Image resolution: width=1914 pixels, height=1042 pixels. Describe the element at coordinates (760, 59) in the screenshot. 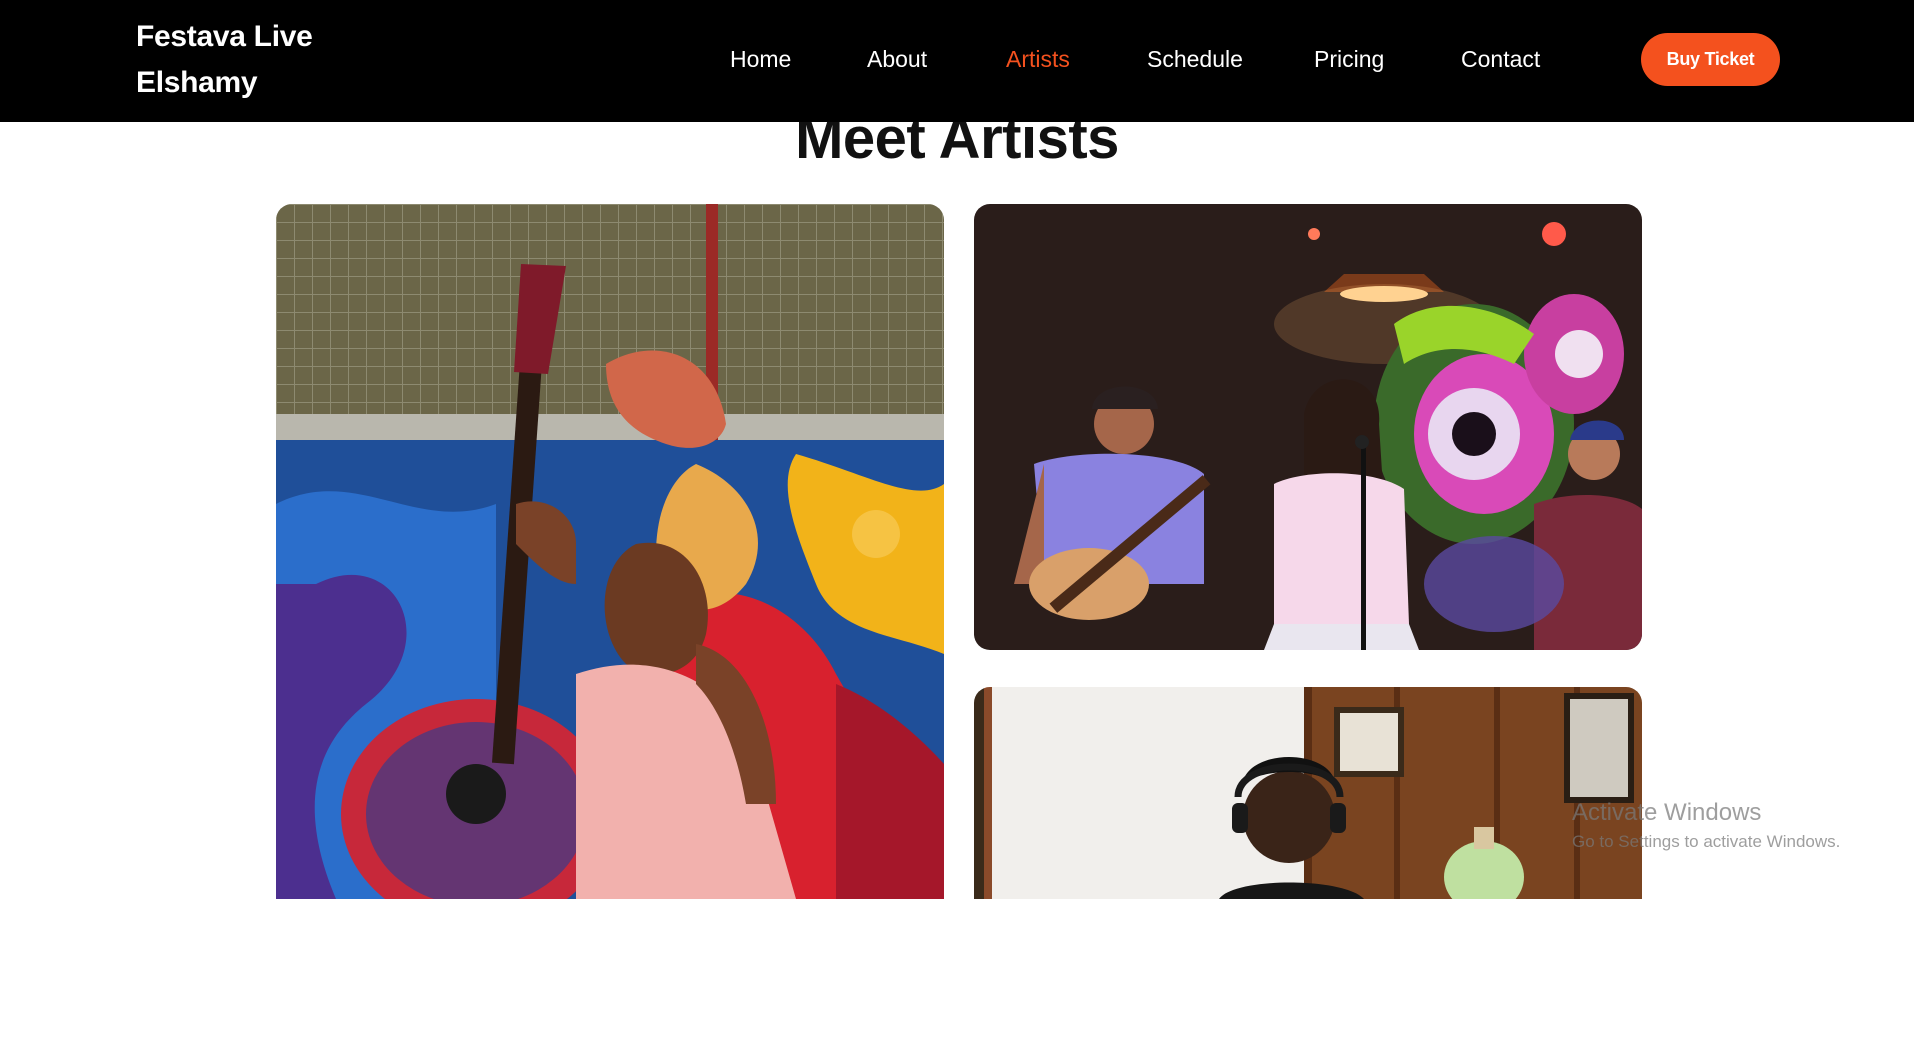

I see `nav-link-home: Home` at that location.